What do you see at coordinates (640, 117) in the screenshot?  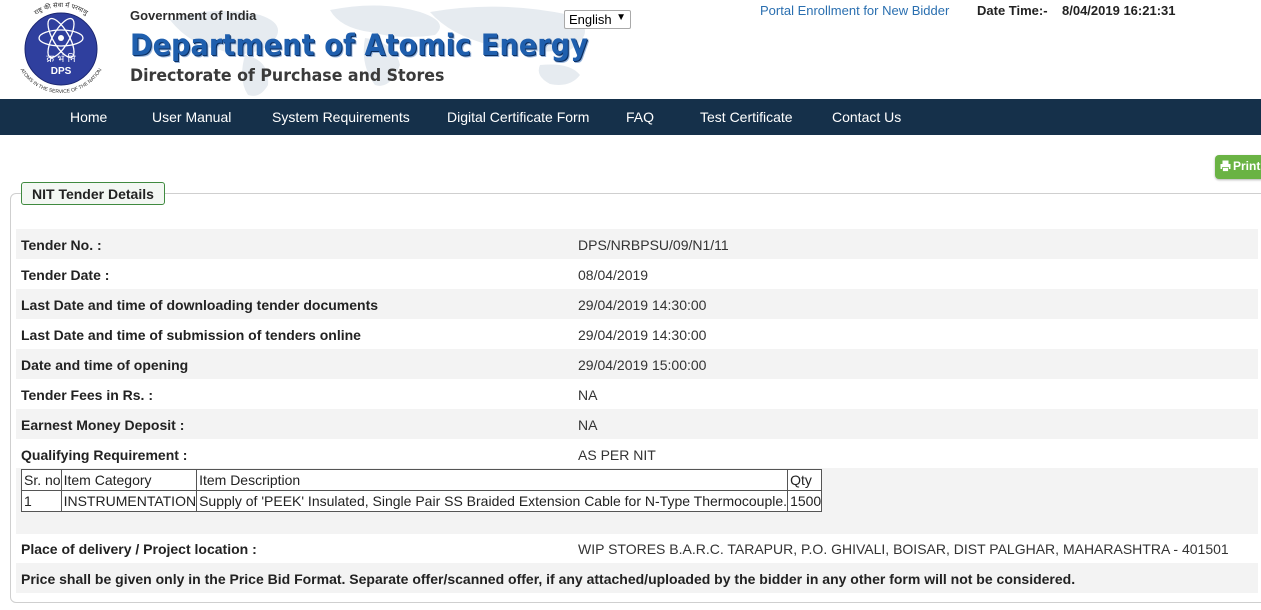 I see `nav-faq: FAQ` at bounding box center [640, 117].